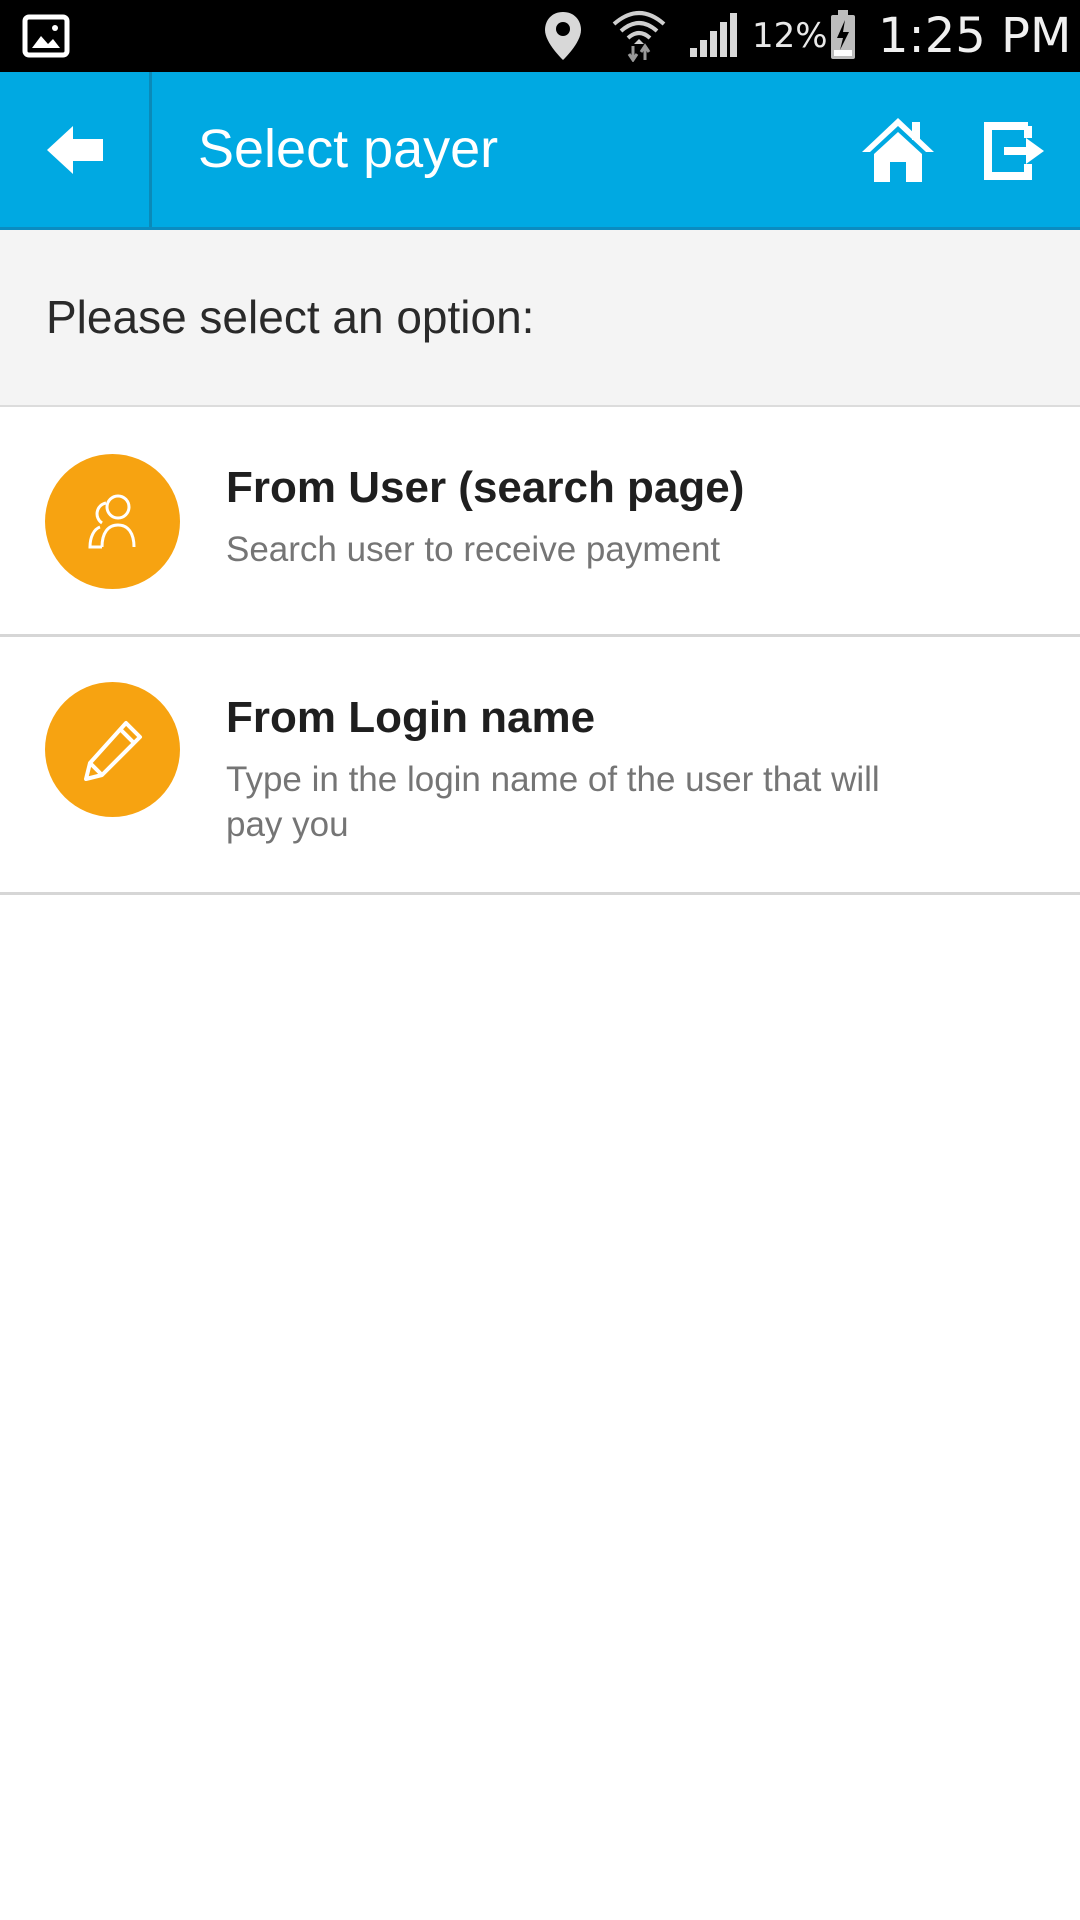  I want to click on location-icon, so click(563, 36).